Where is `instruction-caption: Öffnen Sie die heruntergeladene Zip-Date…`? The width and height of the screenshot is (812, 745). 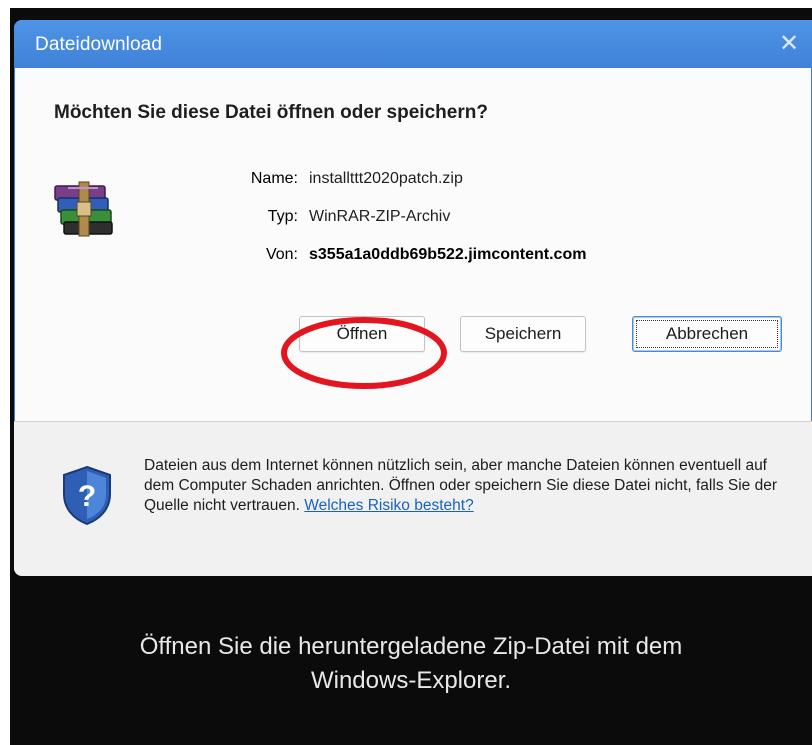 instruction-caption: Öffnen Sie die heruntergeladene Zip-Date… is located at coordinates (411, 664).